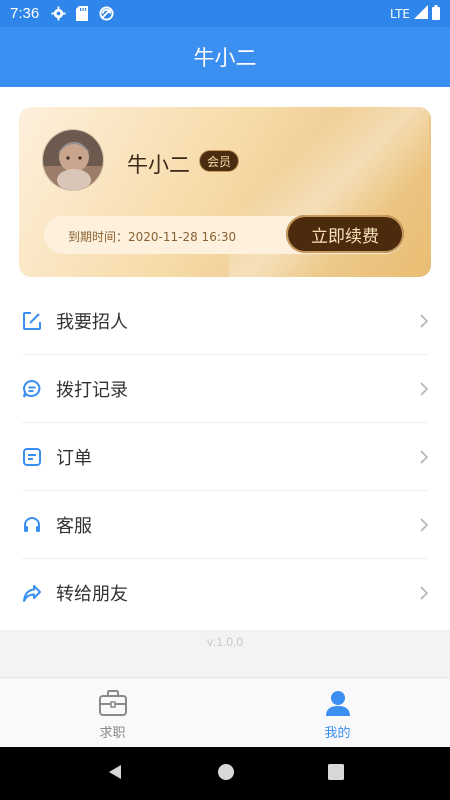 This screenshot has width=450, height=800. Describe the element at coordinates (106, 14) in the screenshot. I see `no-disturb-icon` at that location.